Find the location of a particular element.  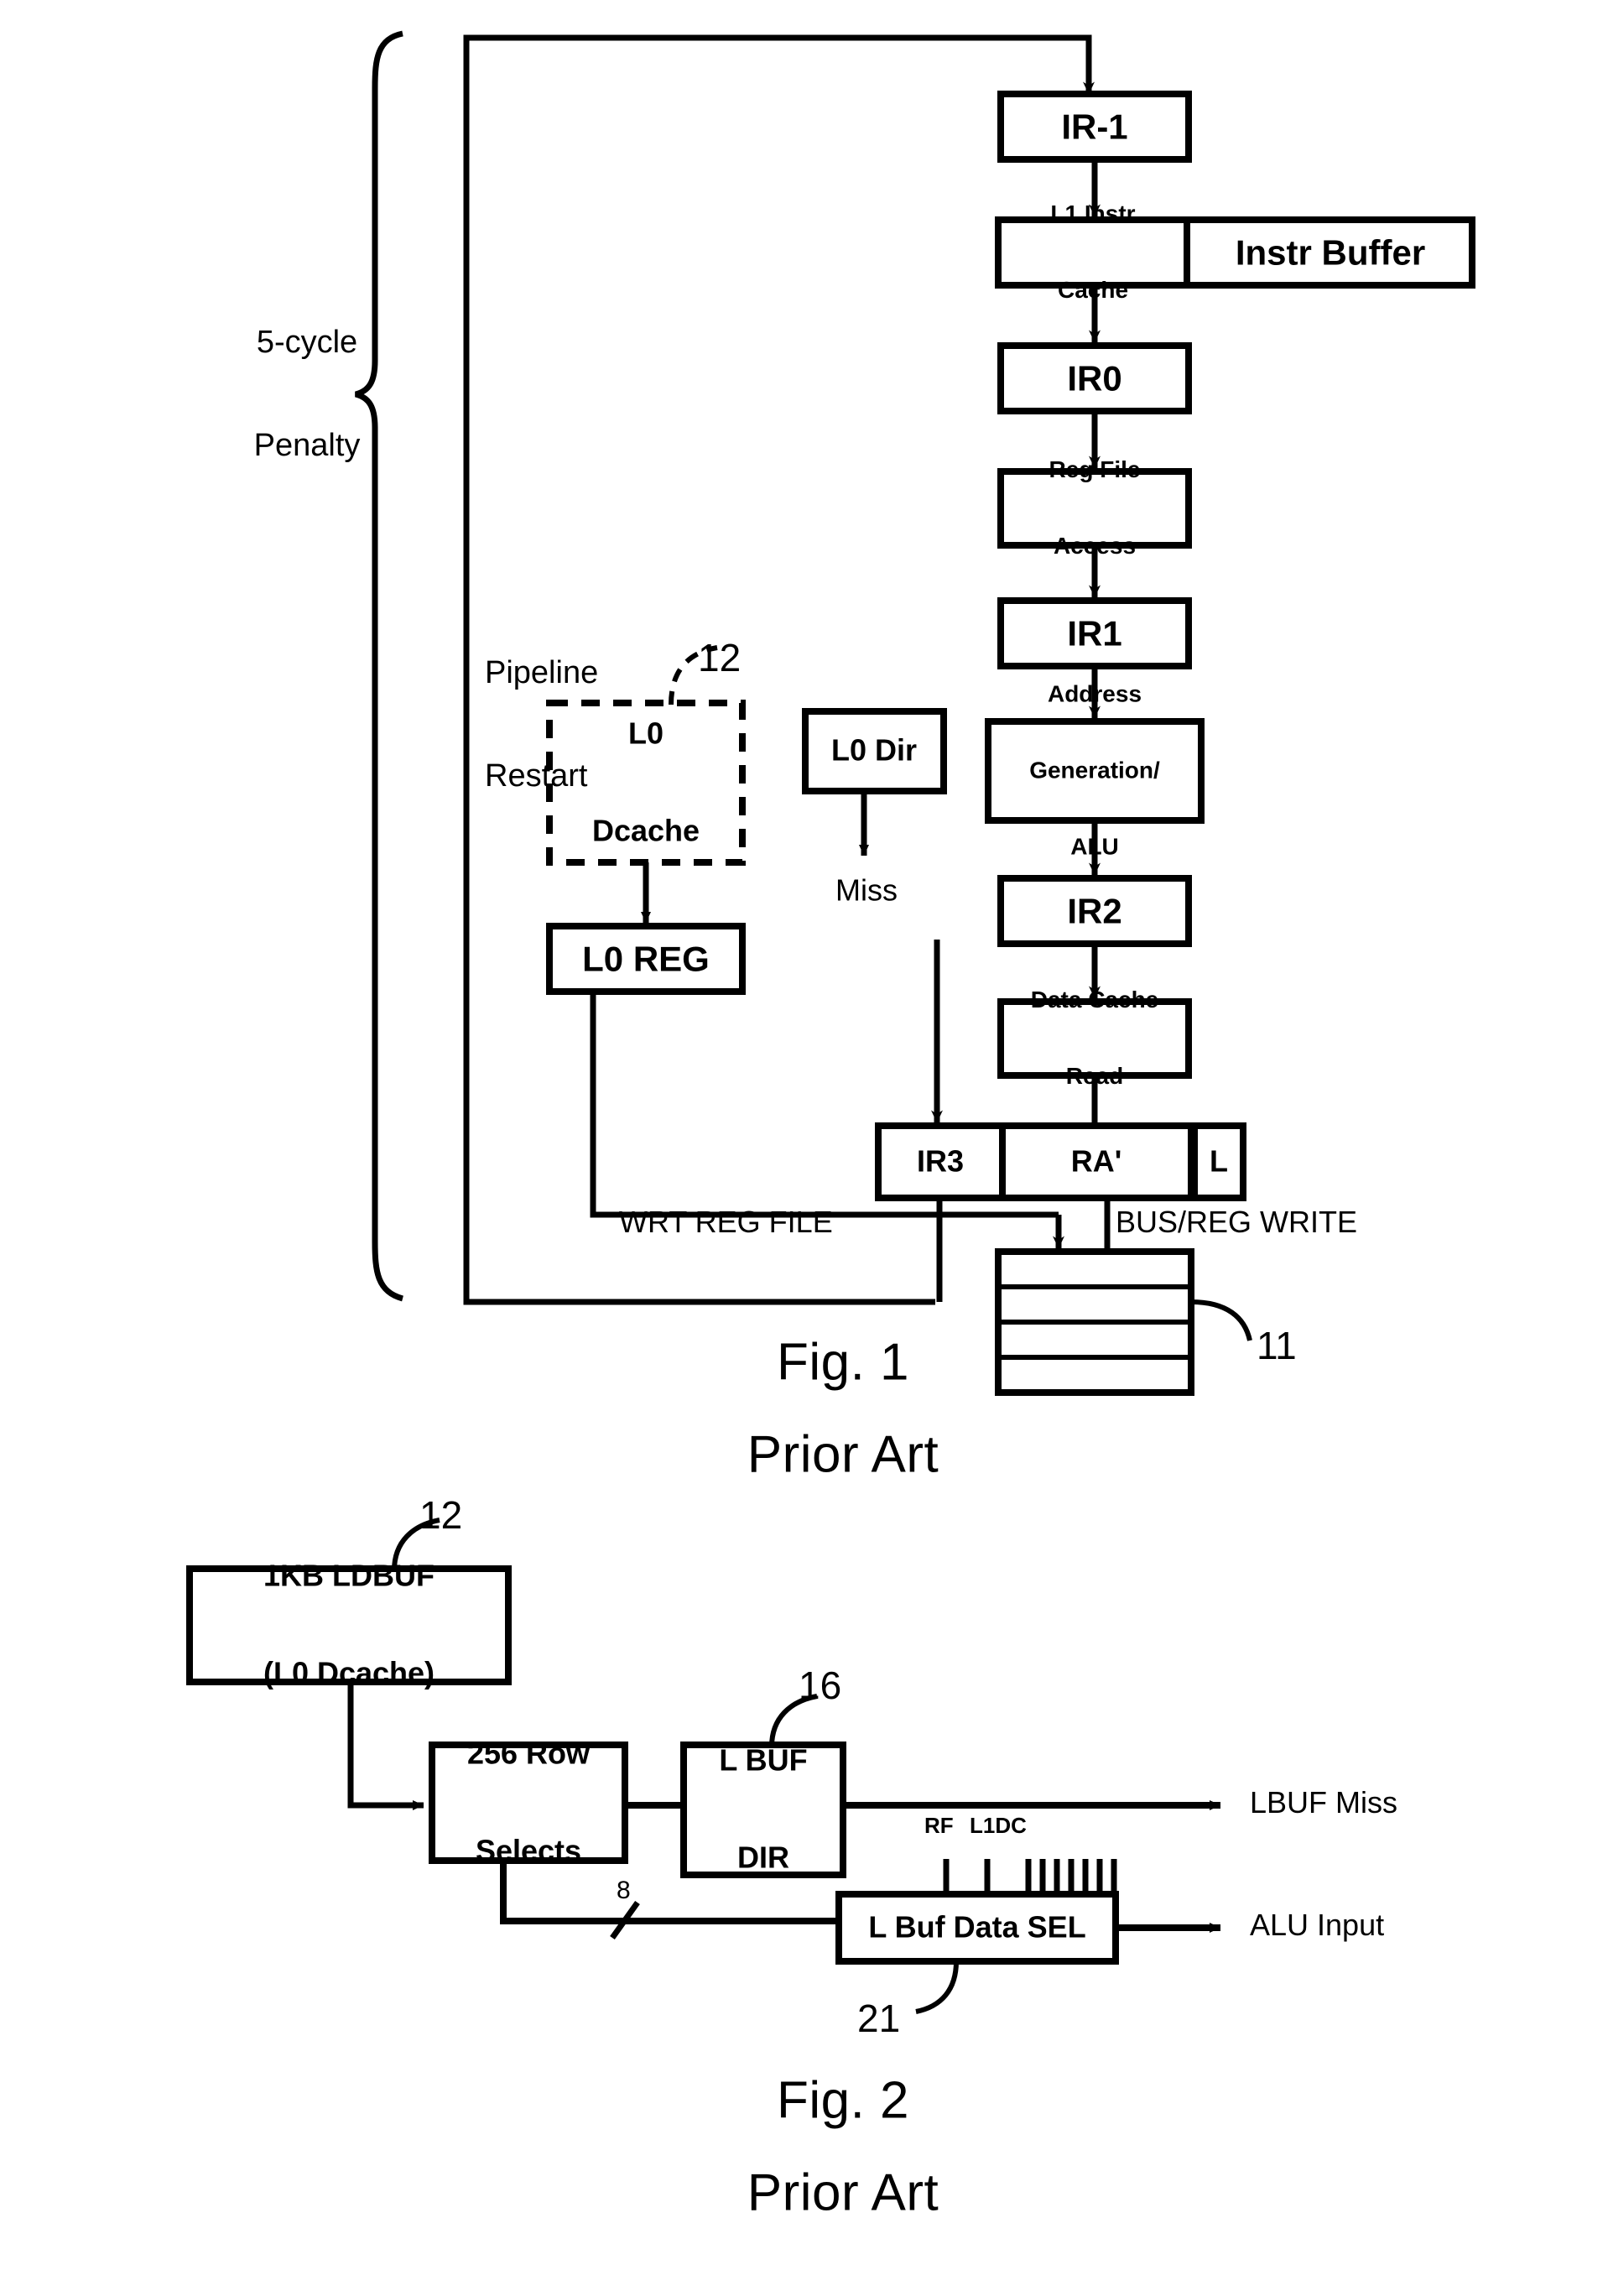

label-wrt-reg-file: WRT REG FILE is located at coordinates (726, 1222).